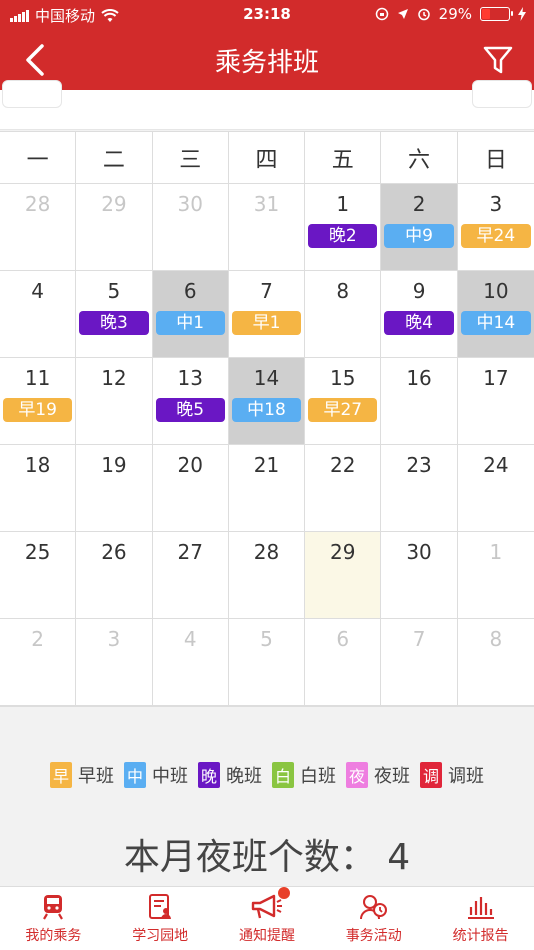 This screenshot has height=950, width=534. What do you see at coordinates (38, 575) in the screenshot?
I see `day-cell: 25` at bounding box center [38, 575].